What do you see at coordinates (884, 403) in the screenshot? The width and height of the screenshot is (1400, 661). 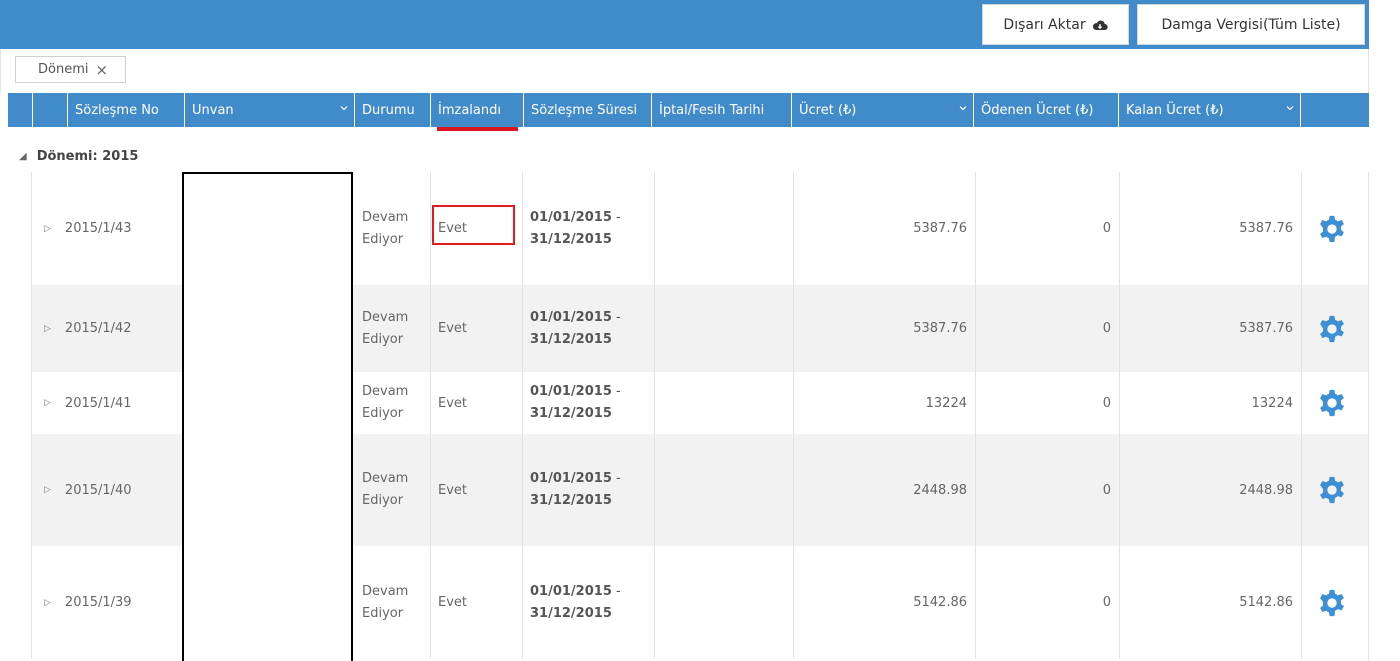 I see `cell-ucret: 13224` at bounding box center [884, 403].